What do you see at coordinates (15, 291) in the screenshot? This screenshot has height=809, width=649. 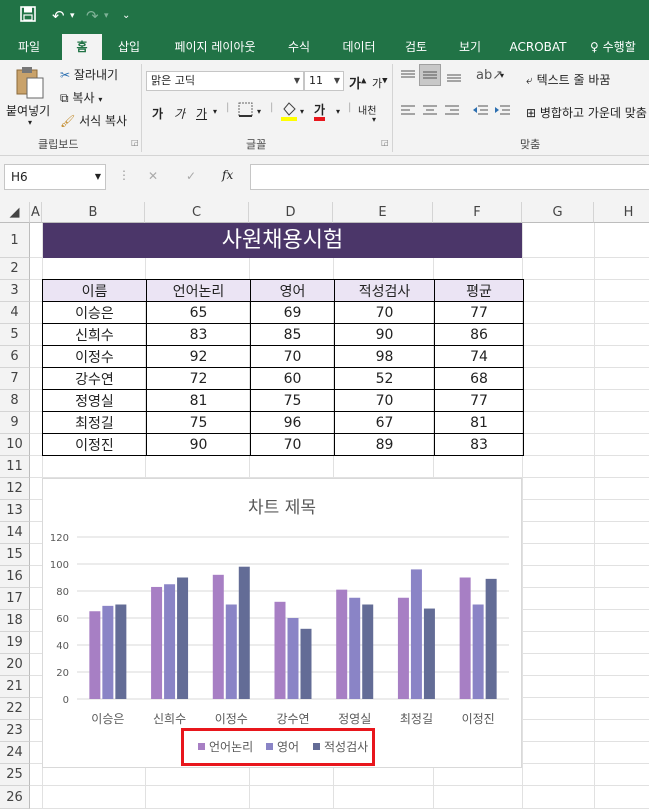 I see `row-header: 3` at bounding box center [15, 291].